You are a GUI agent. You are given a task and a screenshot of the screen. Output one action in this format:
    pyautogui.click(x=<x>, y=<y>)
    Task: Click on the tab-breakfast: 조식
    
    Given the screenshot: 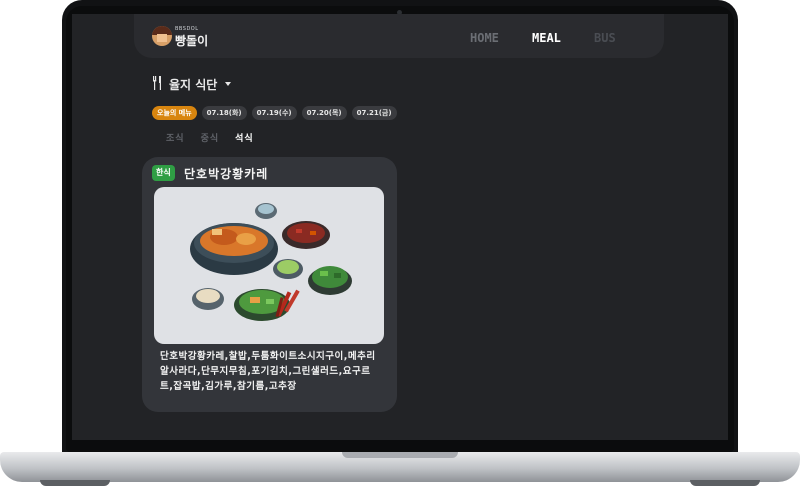 What is the action you would take?
    pyautogui.click(x=175, y=137)
    